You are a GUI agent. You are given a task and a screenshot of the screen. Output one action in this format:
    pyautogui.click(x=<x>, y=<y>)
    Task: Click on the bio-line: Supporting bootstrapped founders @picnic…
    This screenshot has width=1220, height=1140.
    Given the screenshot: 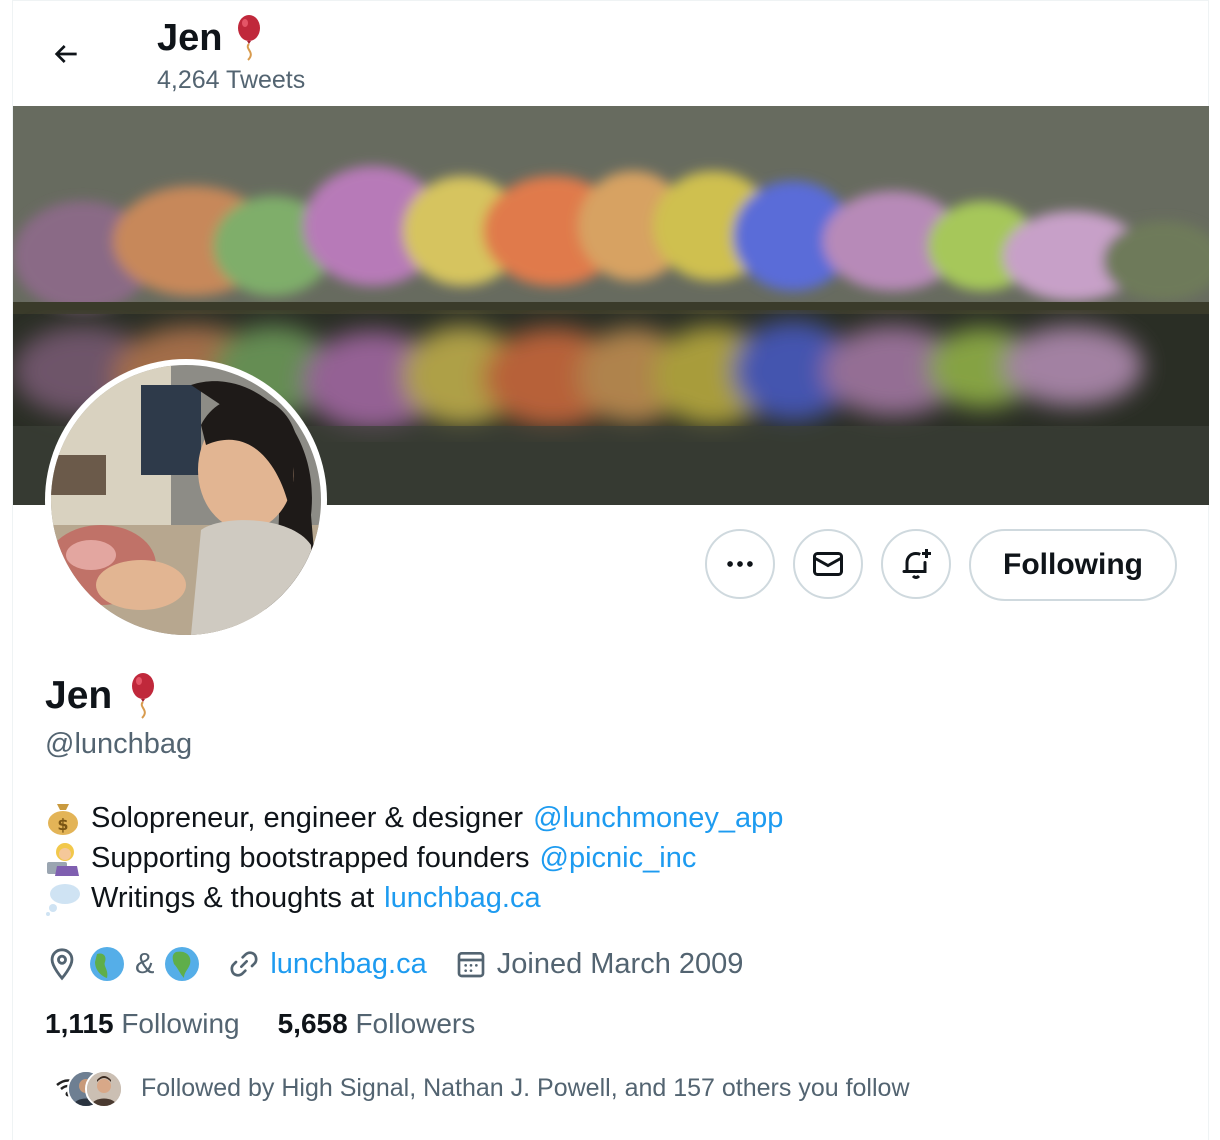 What is the action you would take?
    pyautogui.click(x=414, y=858)
    